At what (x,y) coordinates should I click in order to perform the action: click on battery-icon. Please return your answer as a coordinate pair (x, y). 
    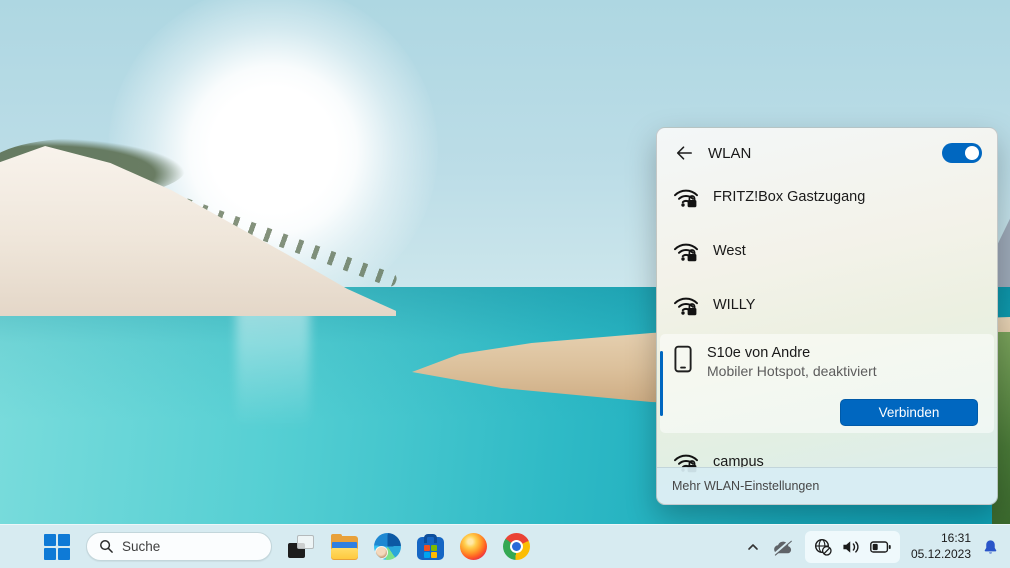
    Looking at the image, I should click on (880, 546).